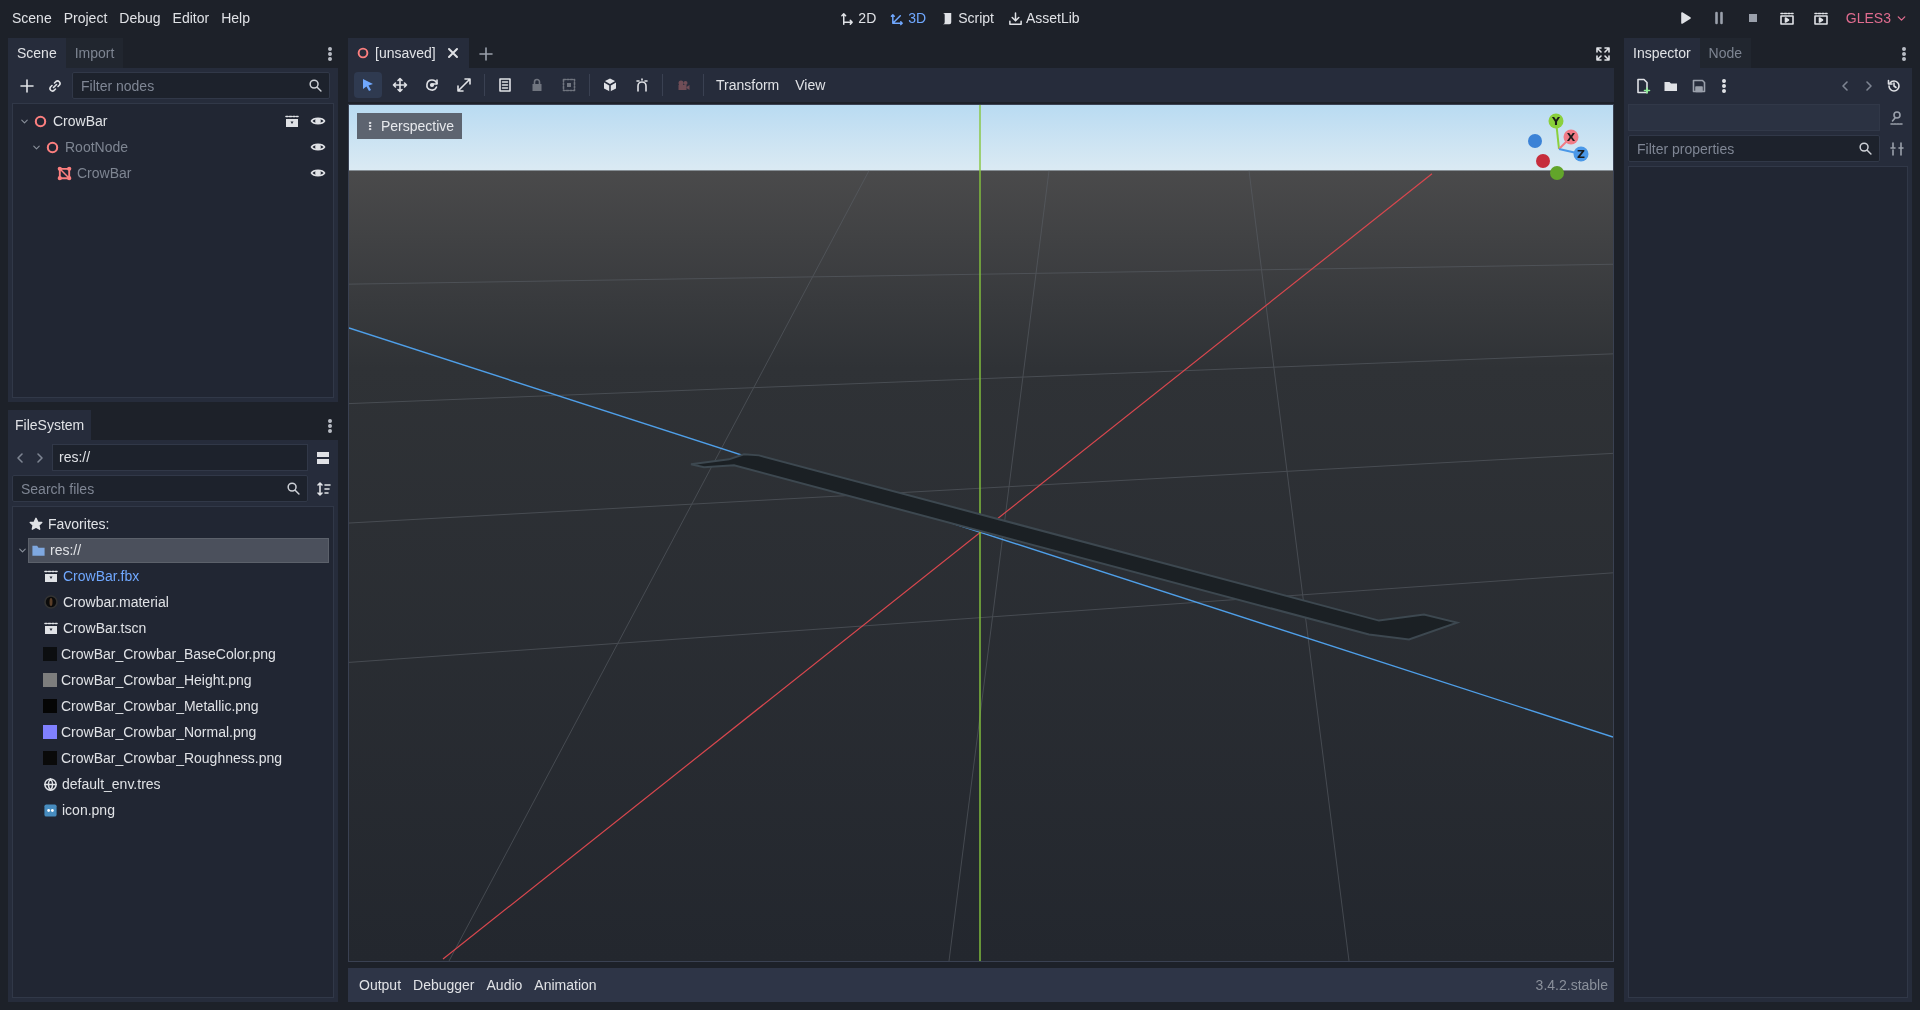 The height and width of the screenshot is (1010, 1920). What do you see at coordinates (444, 985) in the screenshot?
I see `bottom-tab: Debugger` at bounding box center [444, 985].